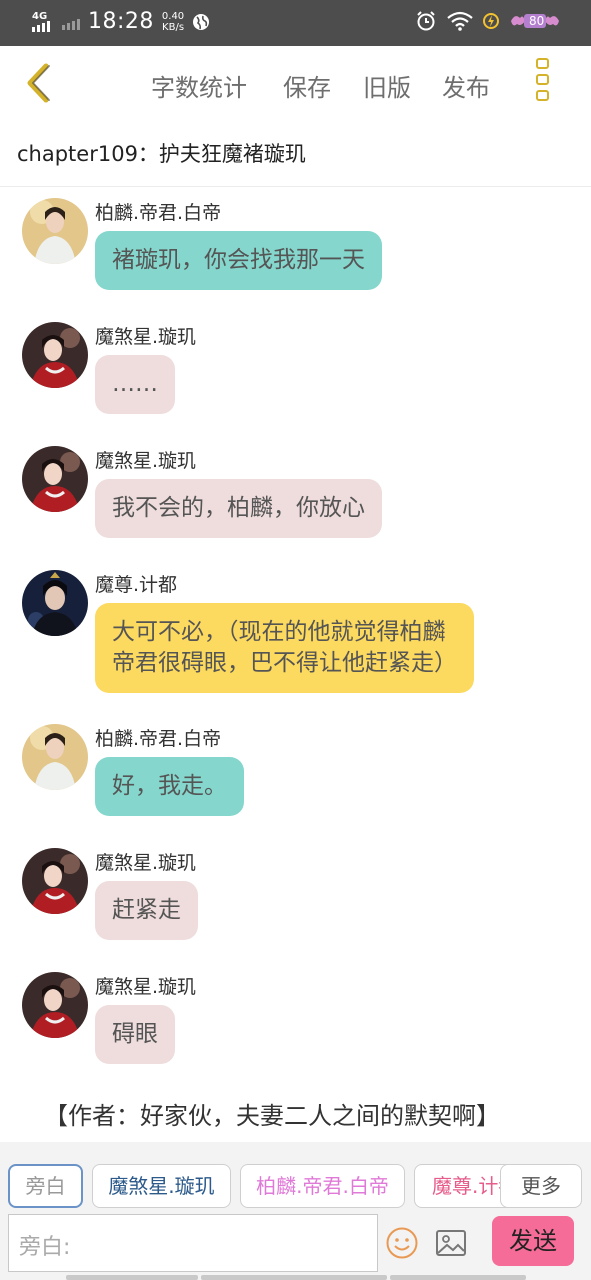 The height and width of the screenshot is (1280, 591). What do you see at coordinates (39, 83) in the screenshot?
I see `back-arrow-icon` at bounding box center [39, 83].